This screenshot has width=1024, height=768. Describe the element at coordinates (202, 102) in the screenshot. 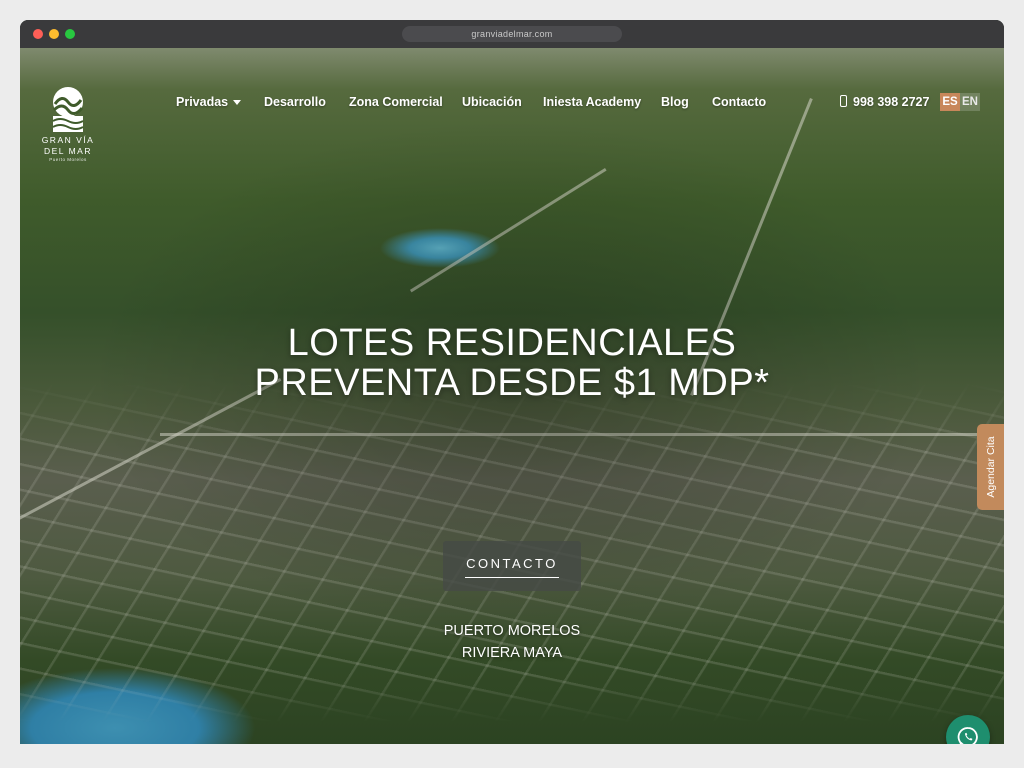

I see `nav-item-label: Privadas` at that location.